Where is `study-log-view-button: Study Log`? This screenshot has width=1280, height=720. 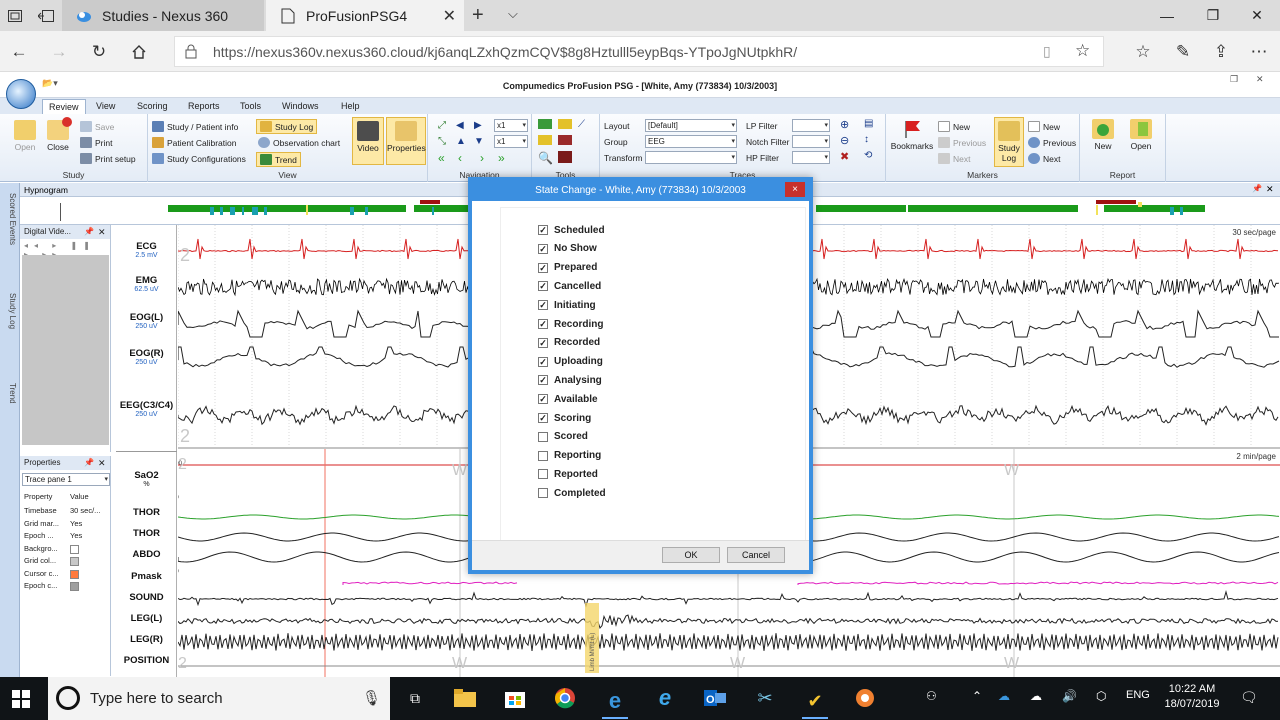 study-log-view-button: Study Log is located at coordinates (287, 126).